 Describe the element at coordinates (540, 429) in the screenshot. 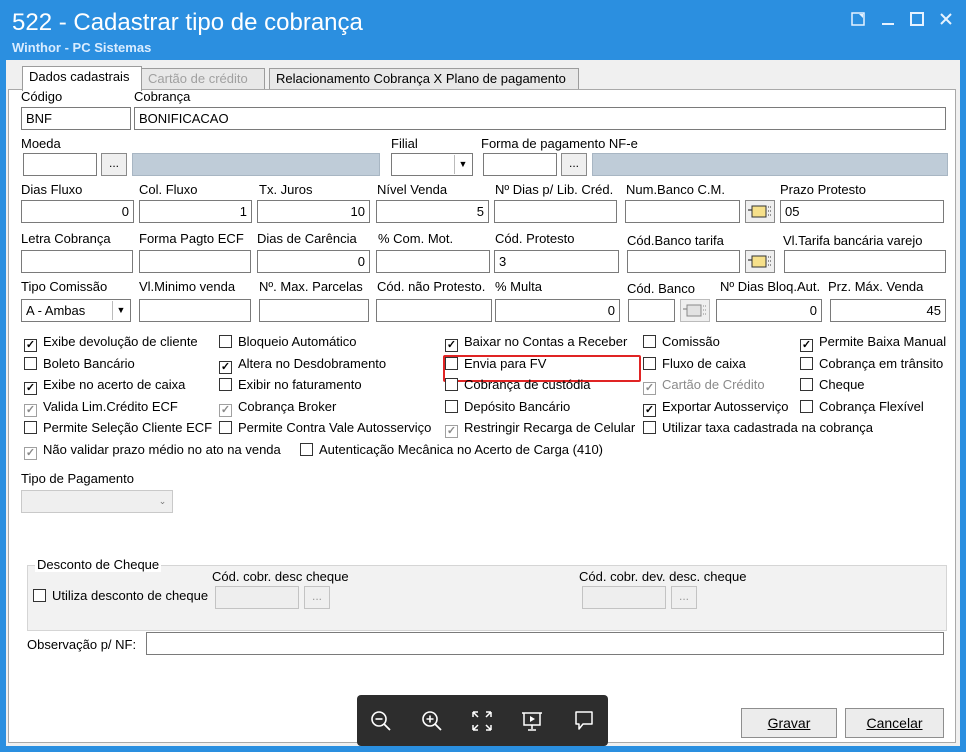

I see `checkbox-restringir-recarga: ✓ Restringir Recarga de Celular` at that location.